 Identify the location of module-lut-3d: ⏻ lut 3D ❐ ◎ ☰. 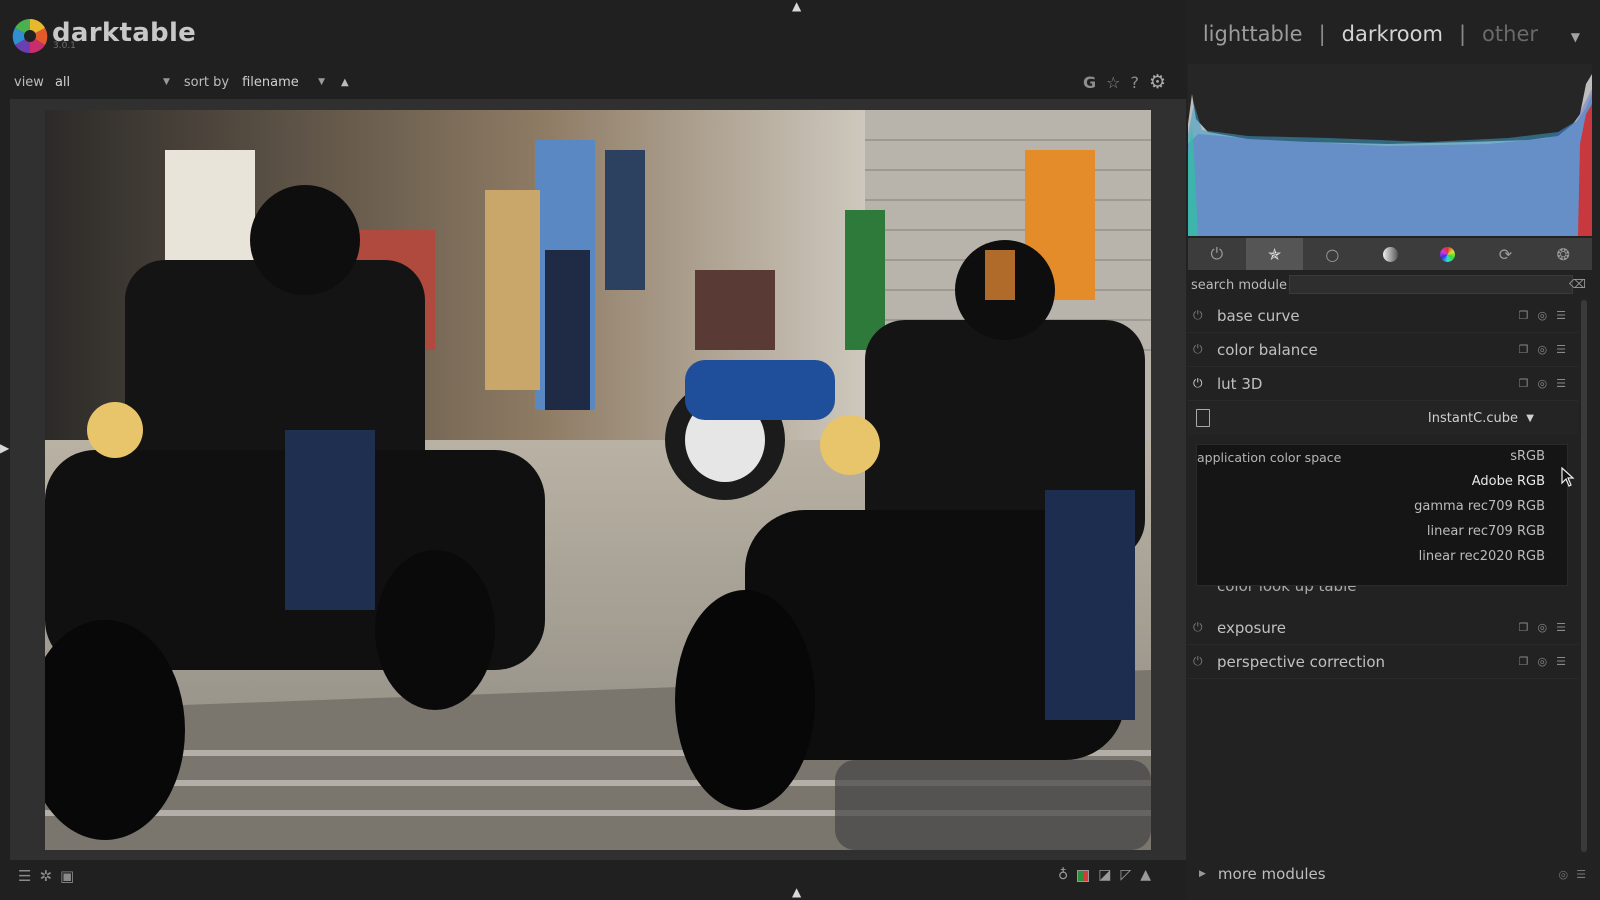
(1383, 384).